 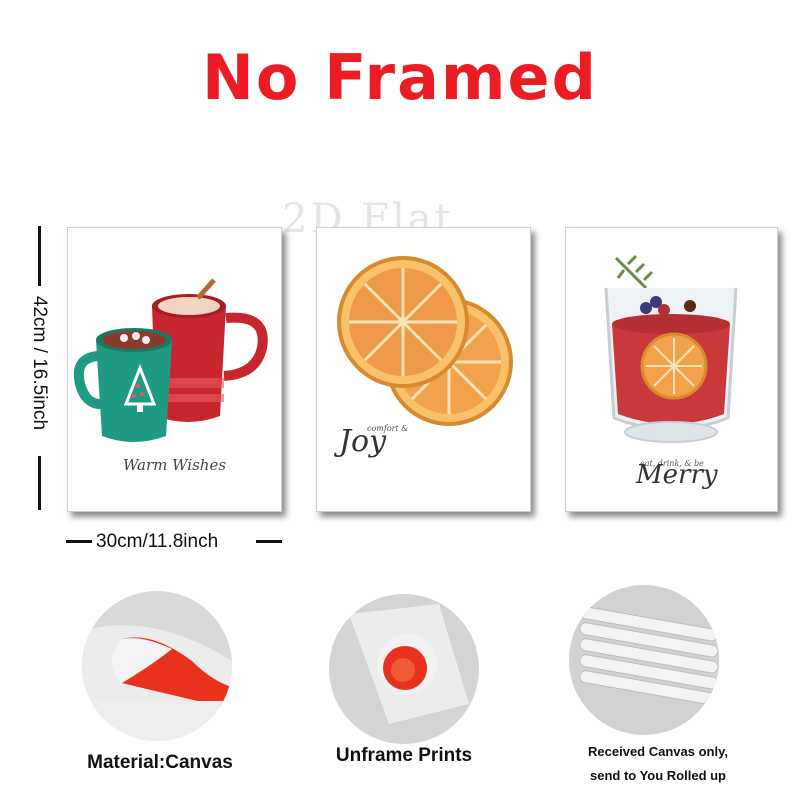 I want to click on print-caption-merry: Merry, so click(x=677, y=475).